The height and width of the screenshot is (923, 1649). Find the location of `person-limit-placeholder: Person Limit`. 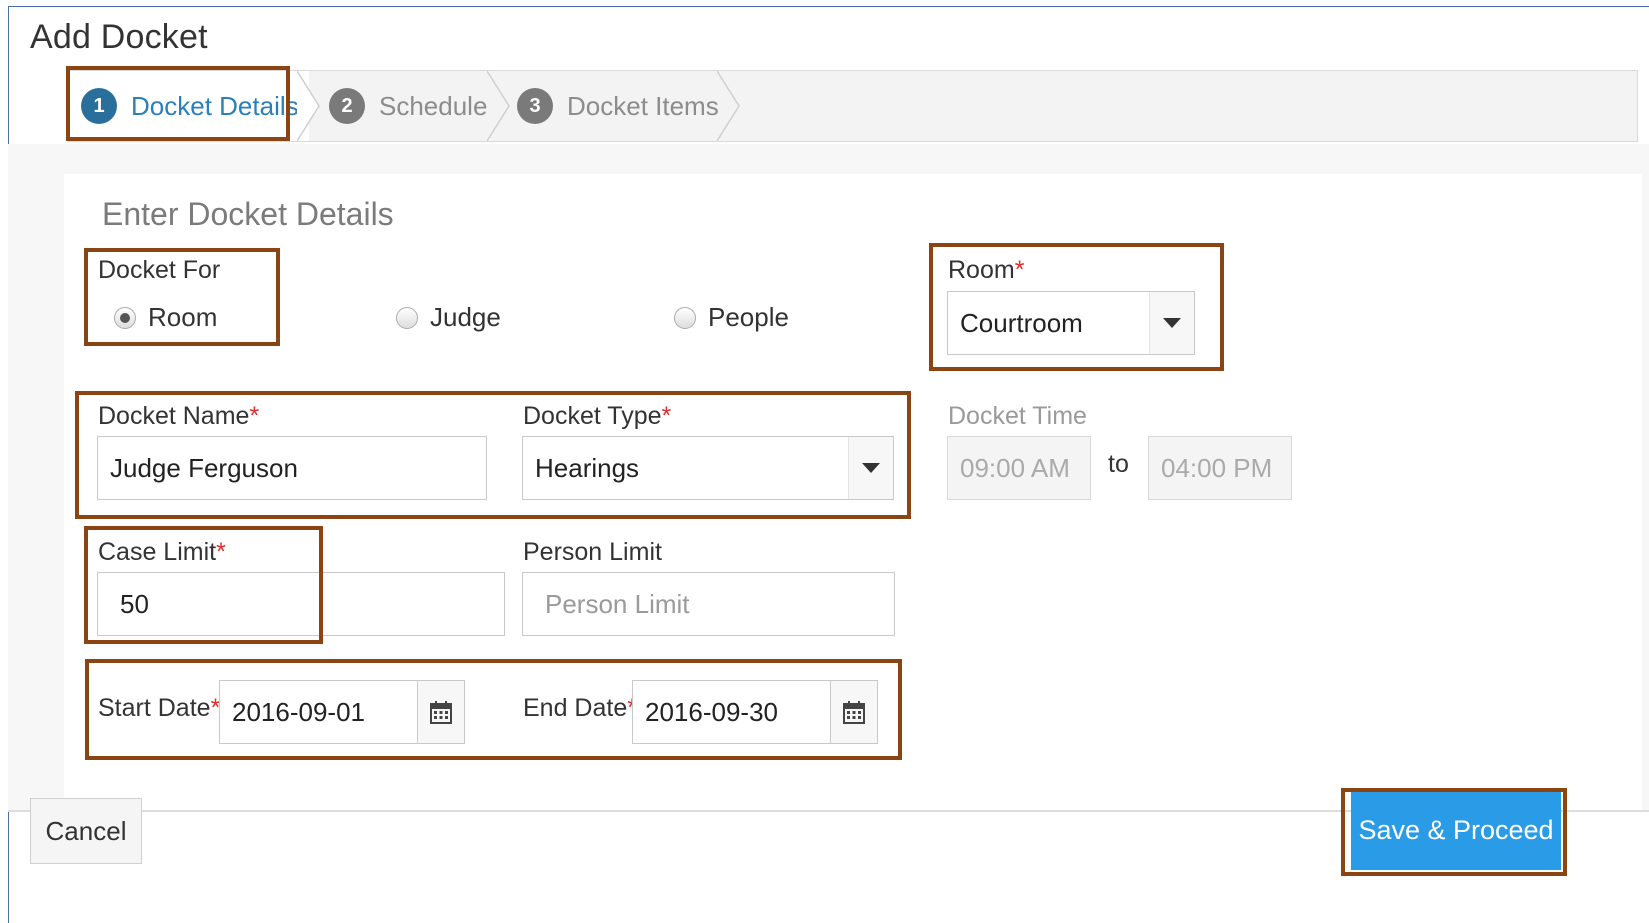

person-limit-placeholder: Person Limit is located at coordinates (617, 603).